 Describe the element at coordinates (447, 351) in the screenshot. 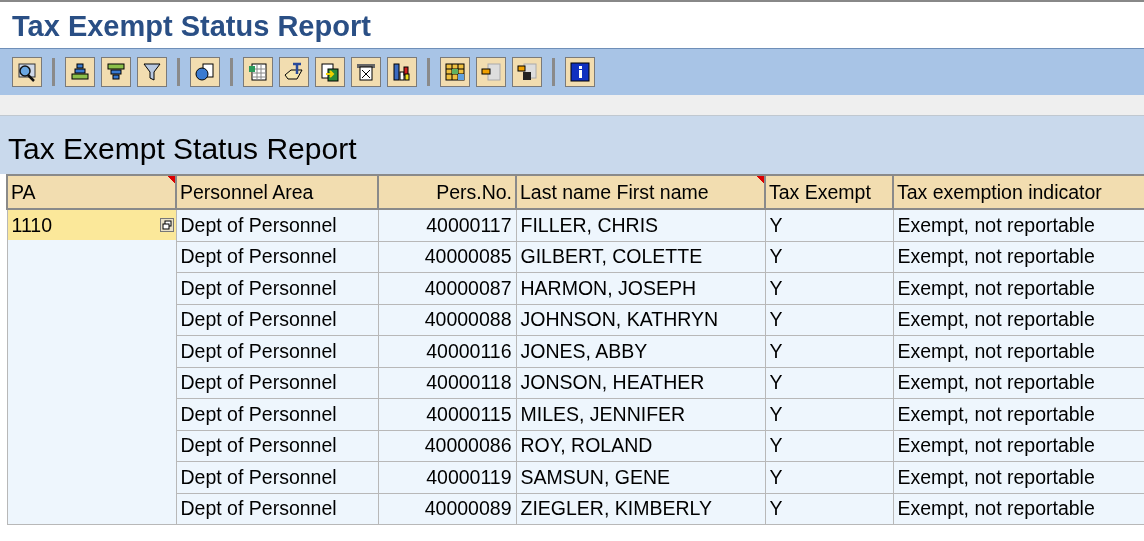

I see `table-cell: 40000116` at that location.